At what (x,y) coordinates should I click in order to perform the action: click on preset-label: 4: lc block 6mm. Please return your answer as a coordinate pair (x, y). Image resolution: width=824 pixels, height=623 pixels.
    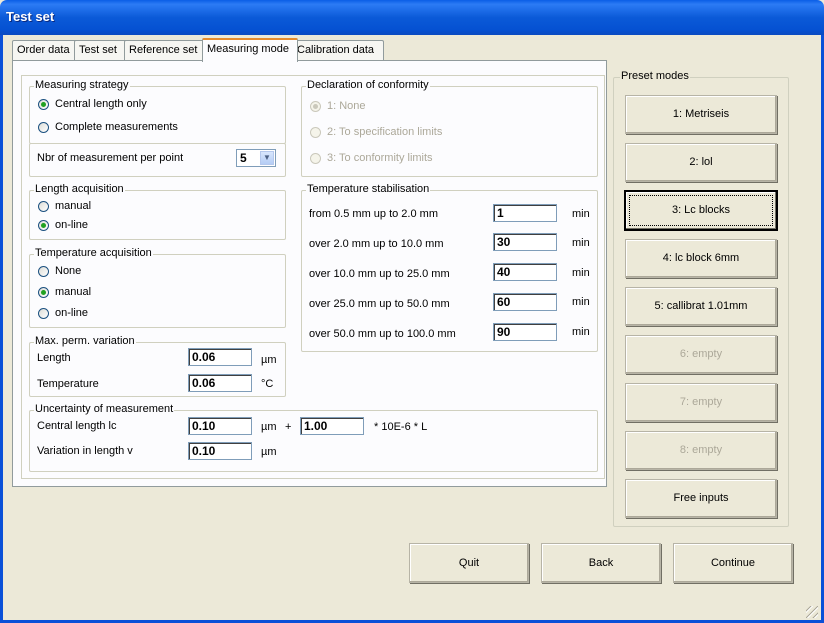
    Looking at the image, I should click on (701, 258).